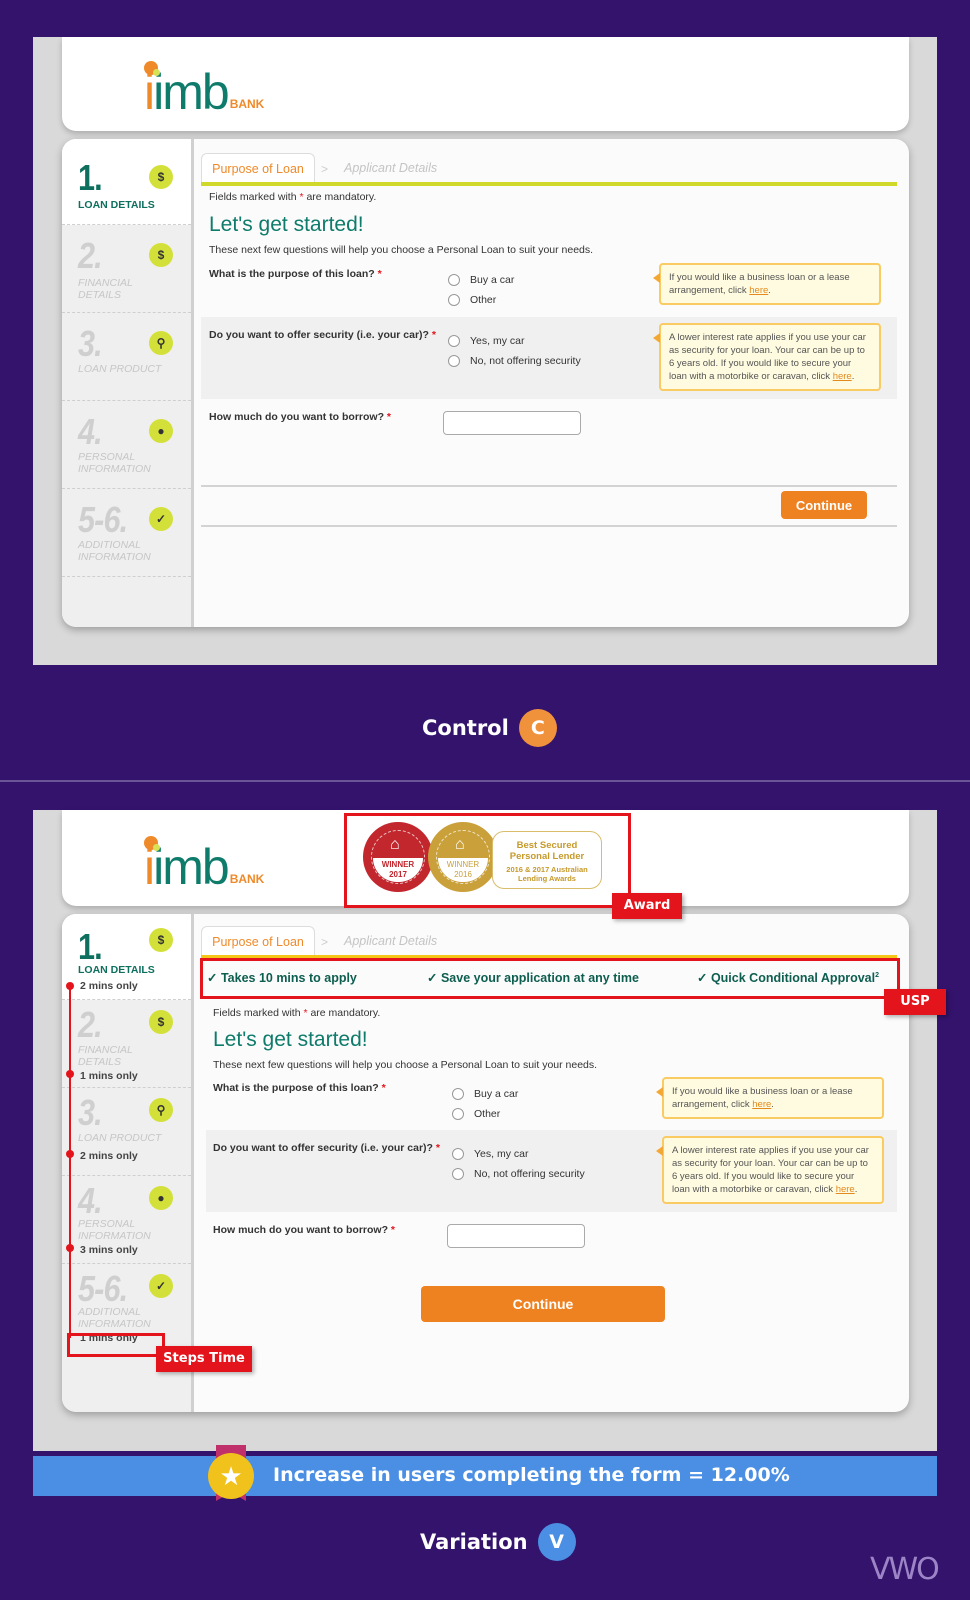  Describe the element at coordinates (126, 445) in the screenshot. I see `step-personal-information: 4. ● PERSONAL INFORMATION` at that location.